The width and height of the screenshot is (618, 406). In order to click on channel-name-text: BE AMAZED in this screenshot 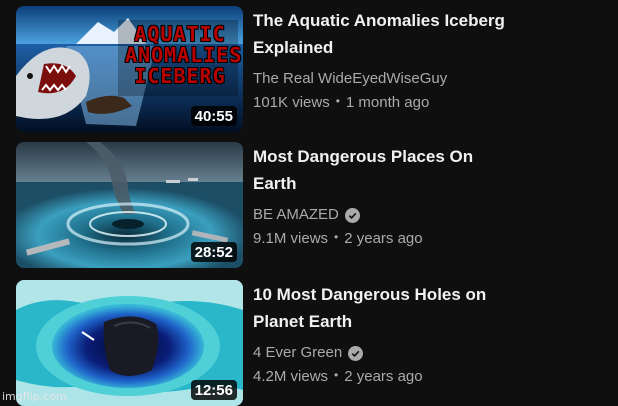, I will do `click(296, 214)`.